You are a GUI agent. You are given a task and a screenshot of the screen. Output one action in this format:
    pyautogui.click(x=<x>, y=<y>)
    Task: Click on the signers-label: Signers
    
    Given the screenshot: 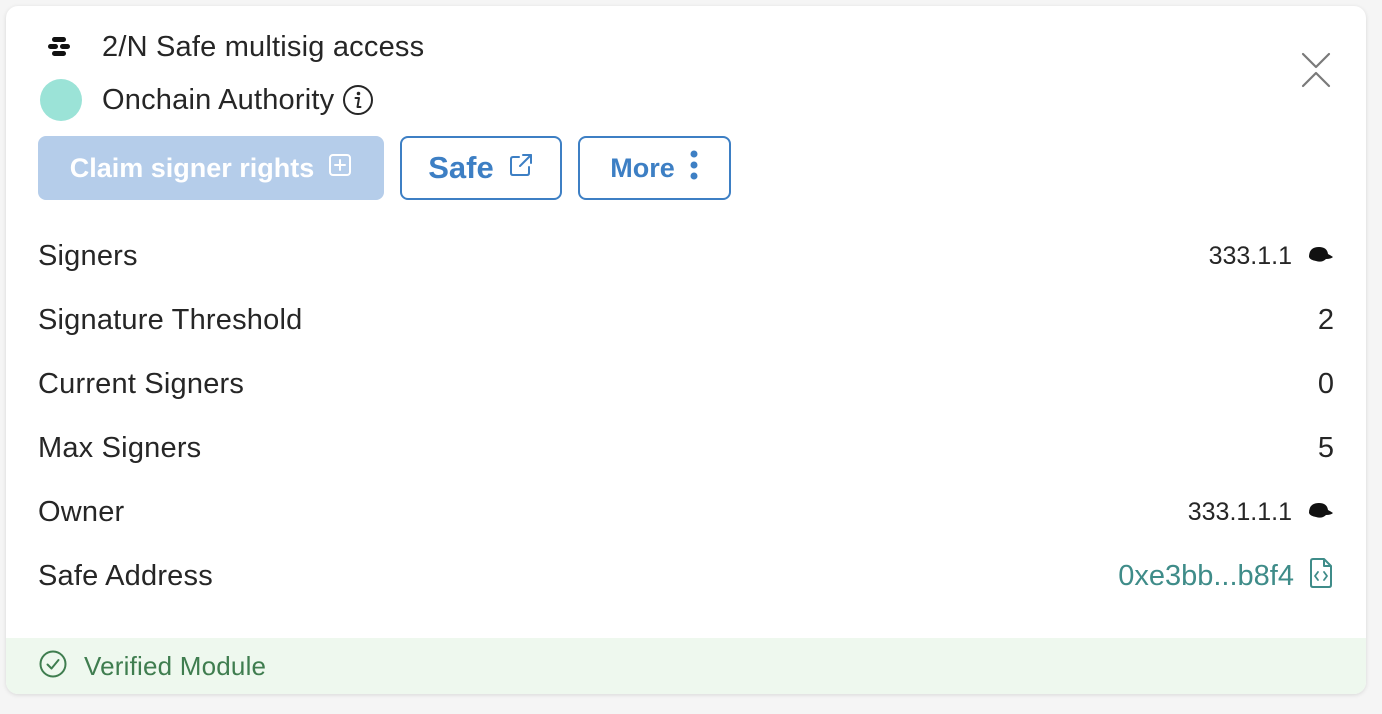 What is the action you would take?
    pyautogui.click(x=88, y=255)
    